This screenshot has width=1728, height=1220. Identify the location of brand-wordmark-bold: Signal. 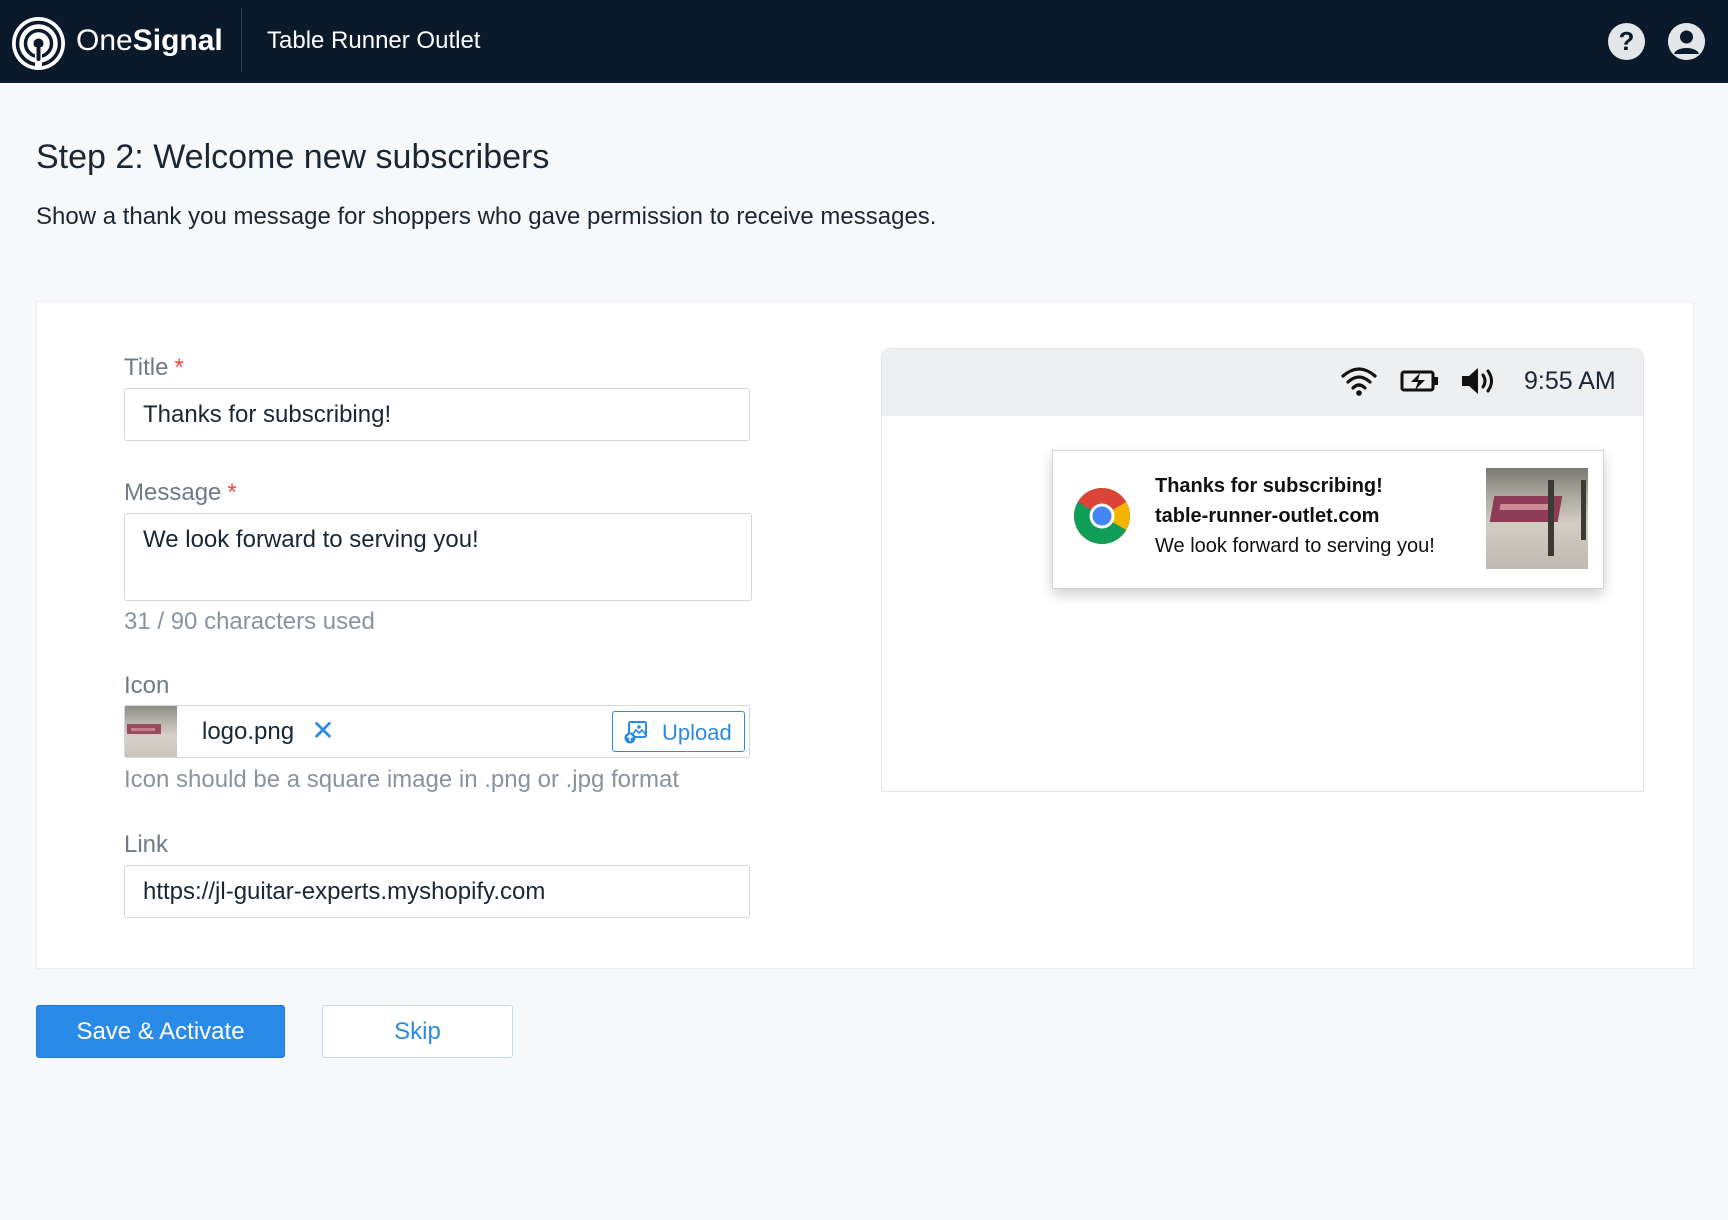
(177, 40).